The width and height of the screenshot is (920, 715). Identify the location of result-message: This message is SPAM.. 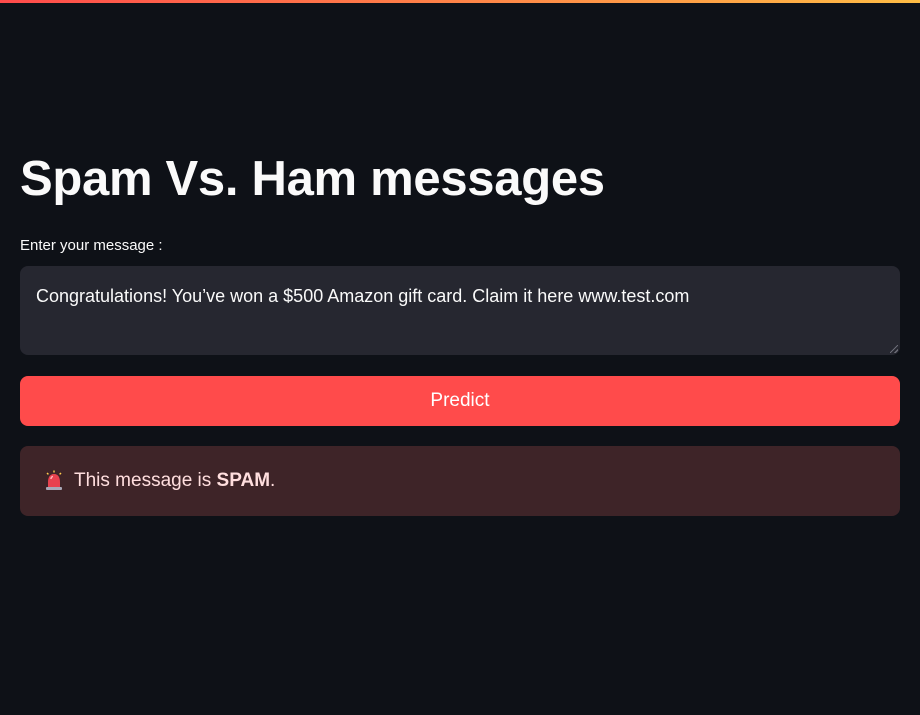
(174, 481).